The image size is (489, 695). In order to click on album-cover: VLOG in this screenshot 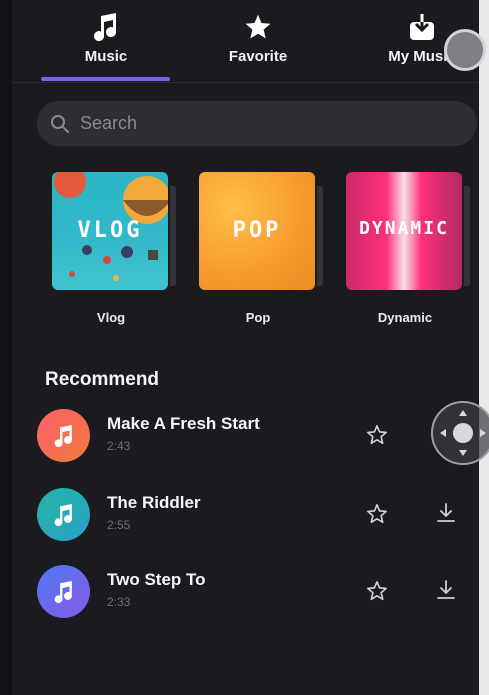, I will do `click(110, 231)`.